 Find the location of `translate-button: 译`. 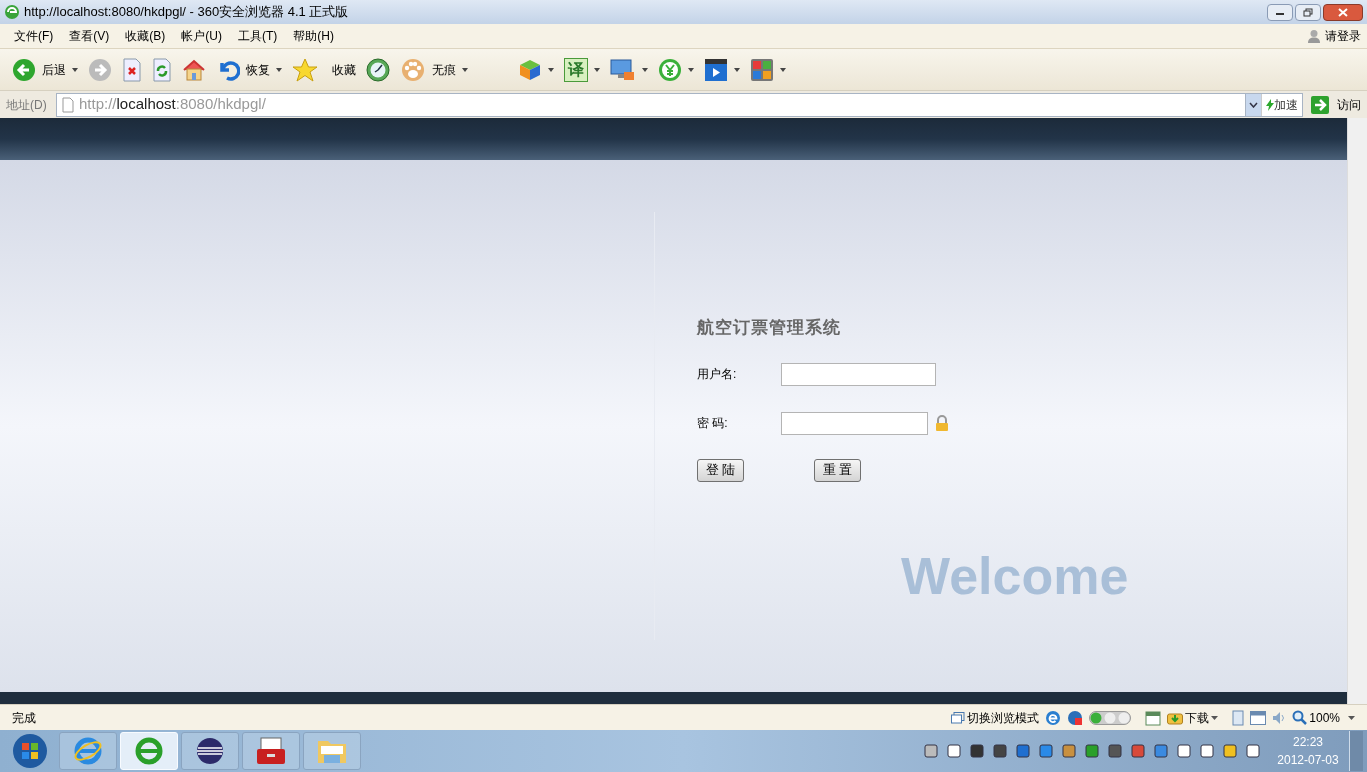

translate-button: 译 is located at coordinates (582, 69).